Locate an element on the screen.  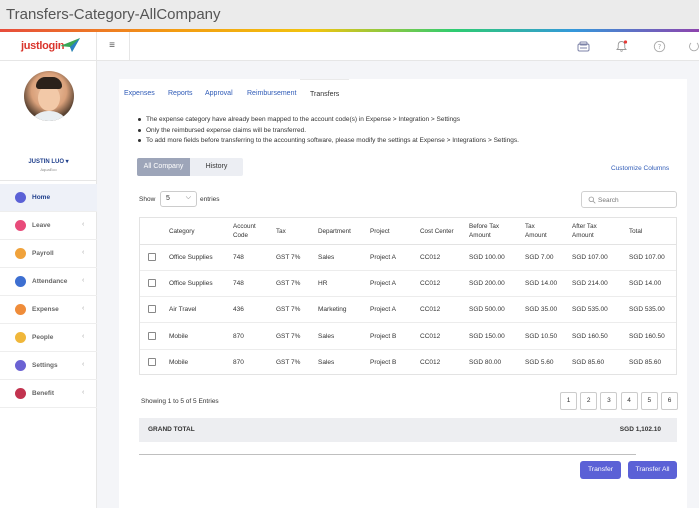
grand-total-bar: GRAND TOTAL SGD 1,102.10 is located at coordinates (408, 430).